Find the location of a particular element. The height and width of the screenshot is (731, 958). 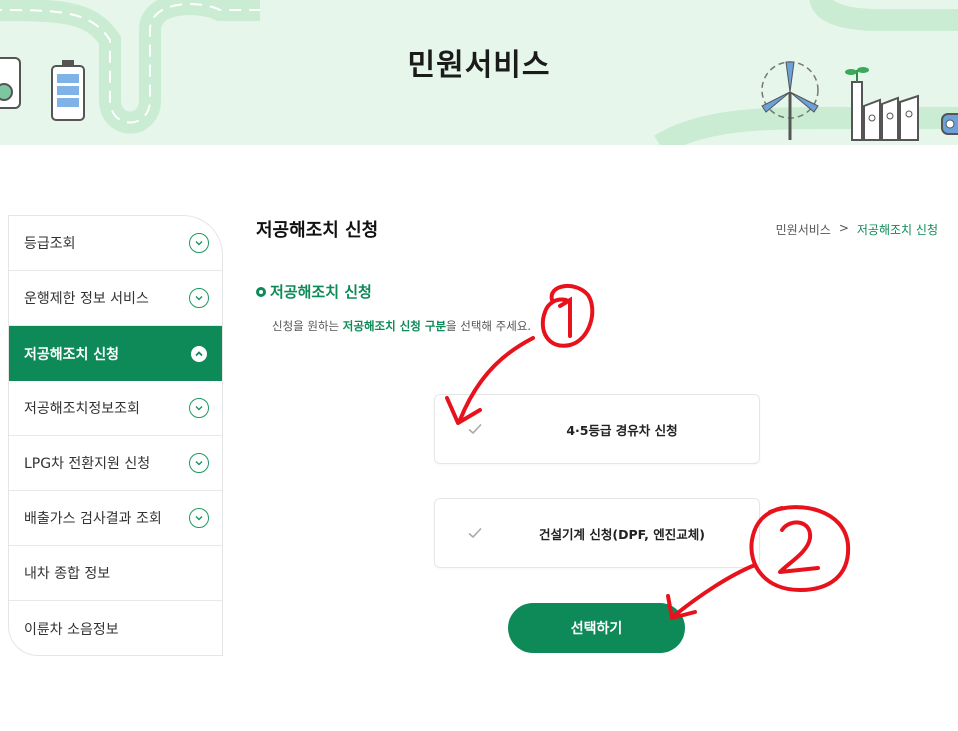

sidebar-item-my-car-info: 내차 종합 정보 is located at coordinates (115, 573).